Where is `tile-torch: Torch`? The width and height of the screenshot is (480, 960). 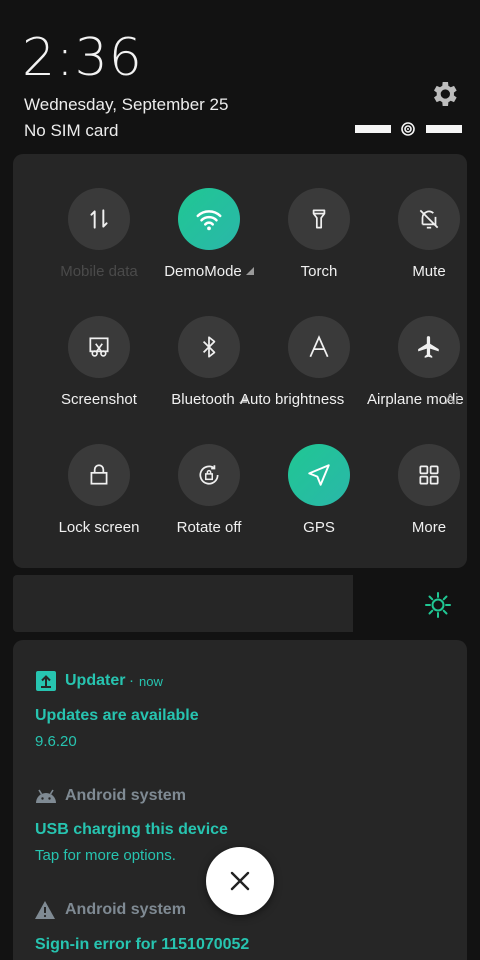 tile-torch: Torch is located at coordinates (318, 243).